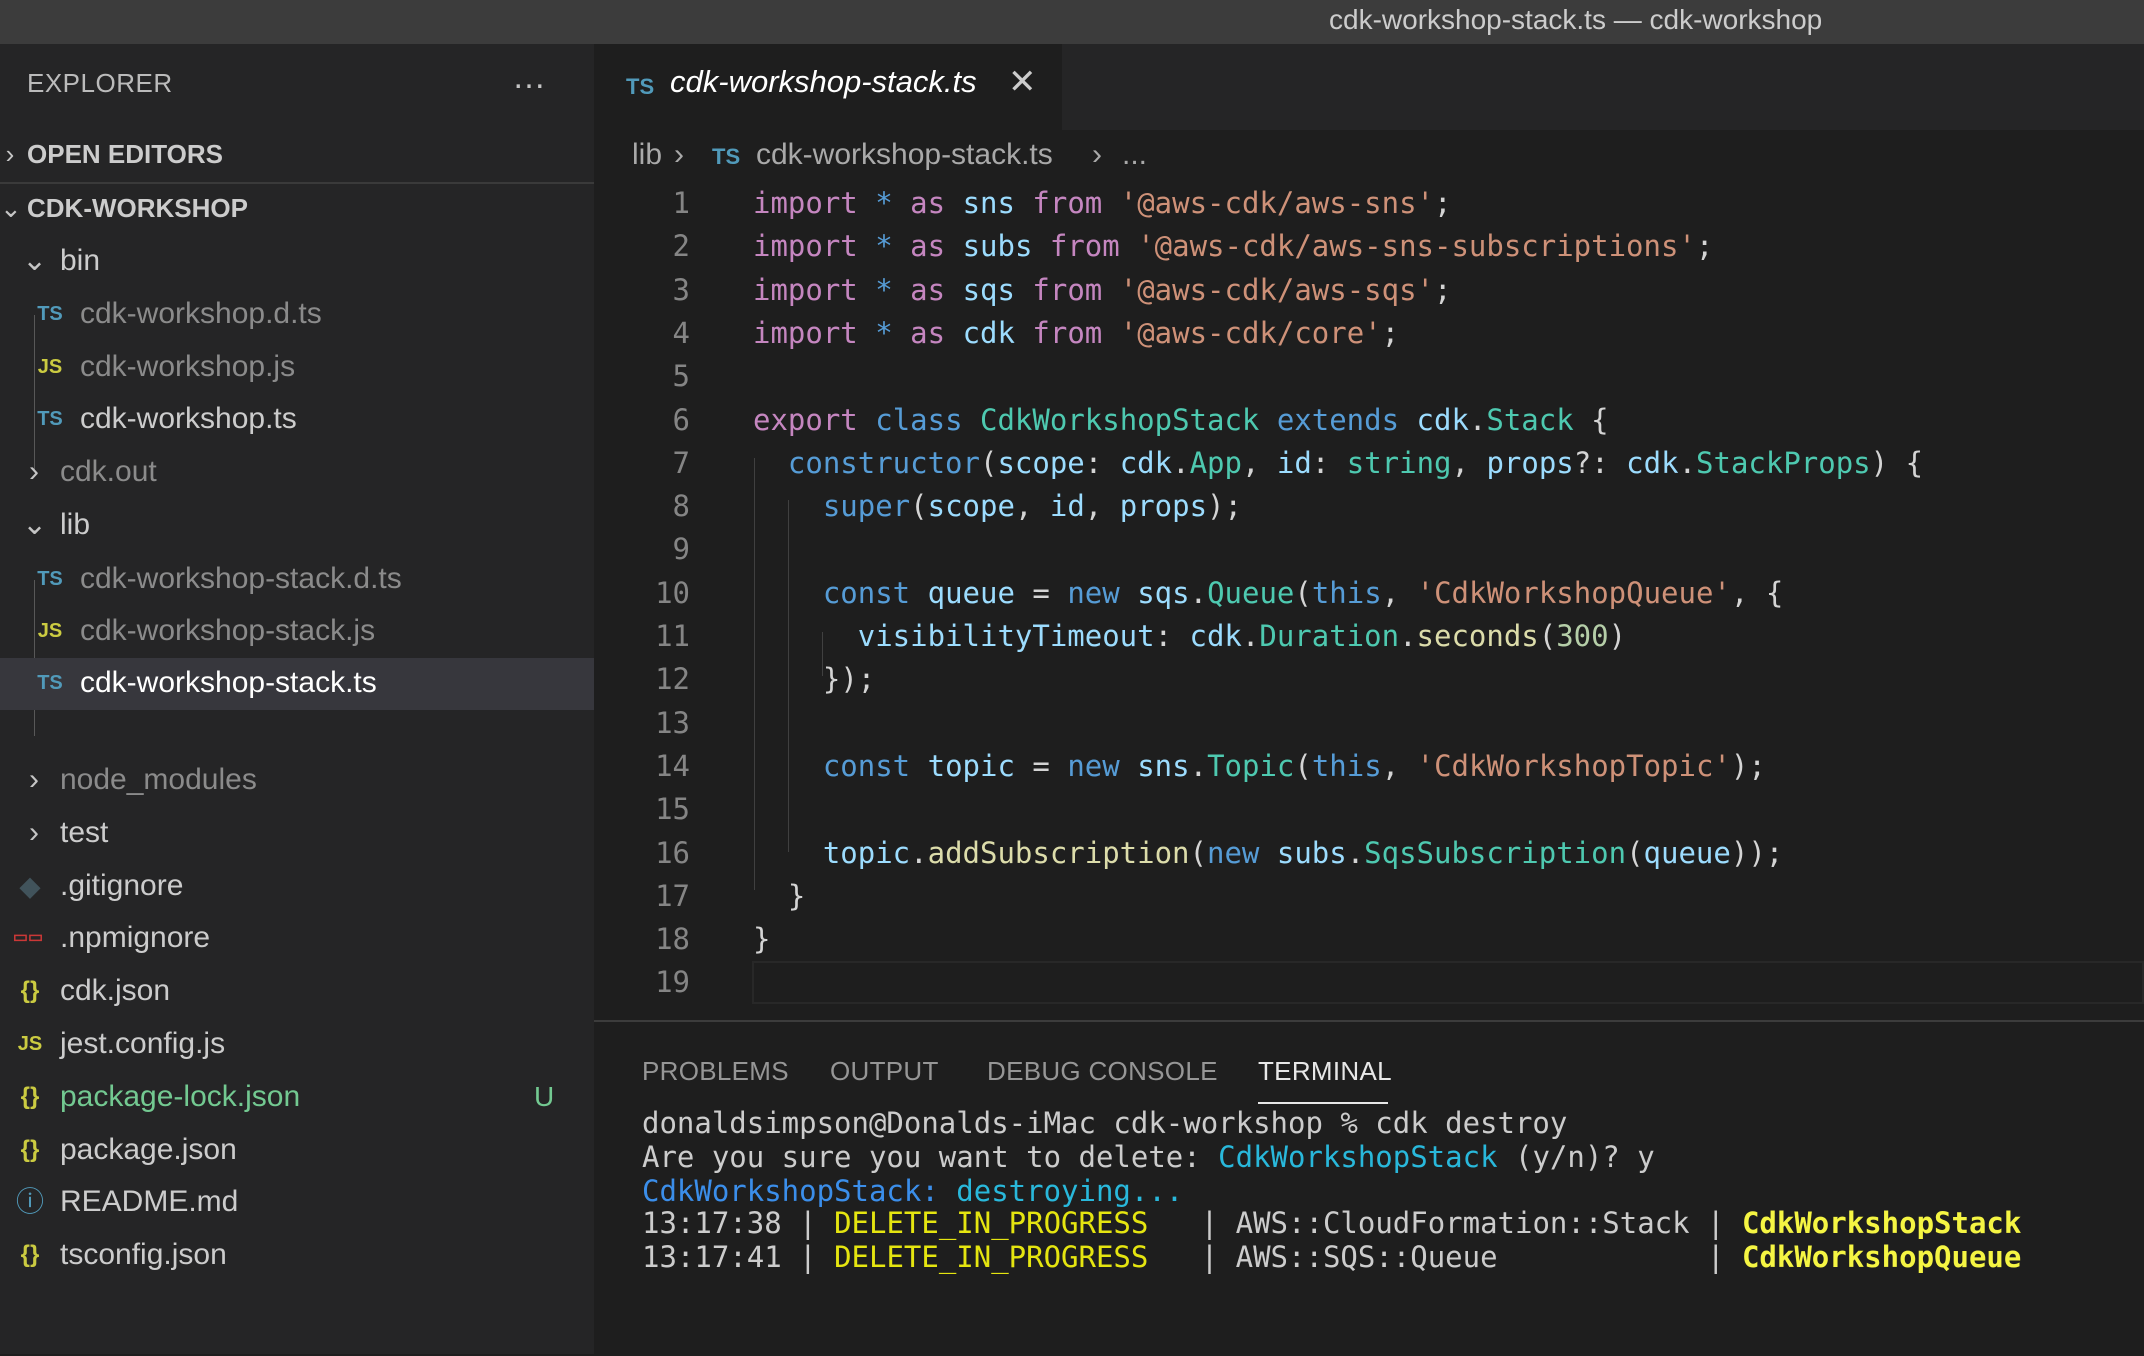  I want to click on breadcrumb-file: cdk-workshop-stack.ts, so click(904, 155).